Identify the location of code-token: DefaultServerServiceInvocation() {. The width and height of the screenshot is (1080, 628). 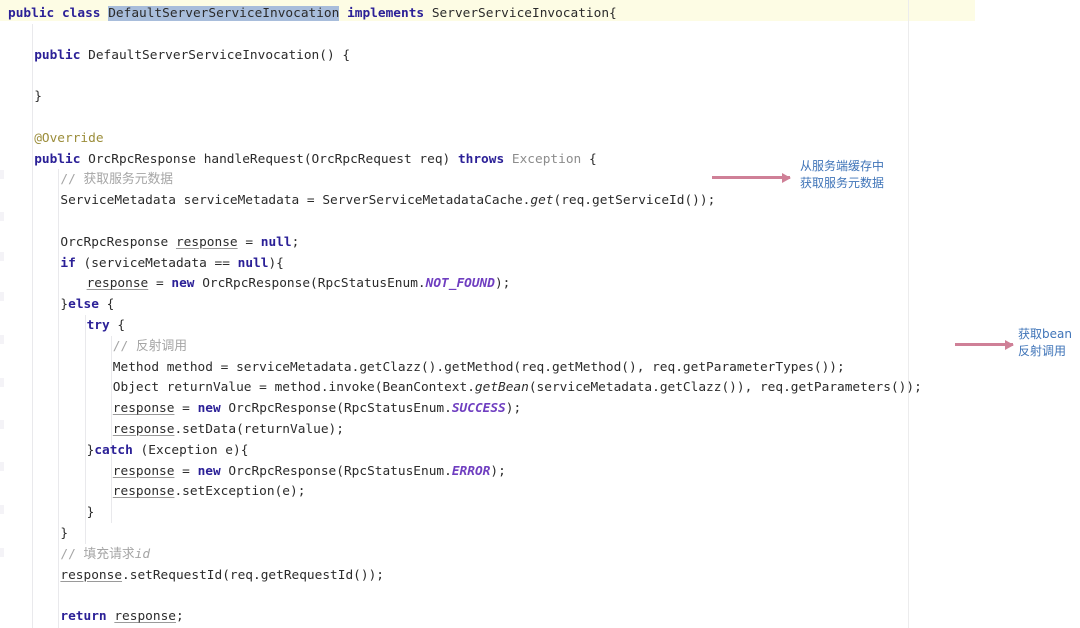
(215, 55).